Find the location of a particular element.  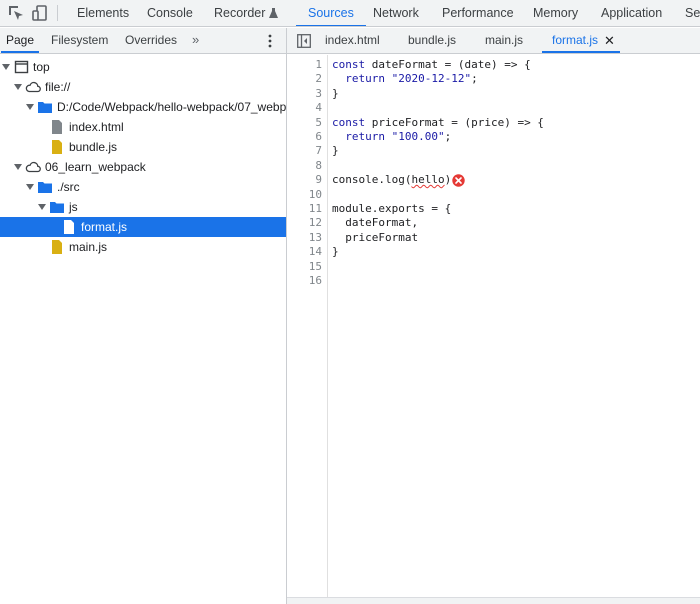

code-token: "100.00" is located at coordinates (415, 136).